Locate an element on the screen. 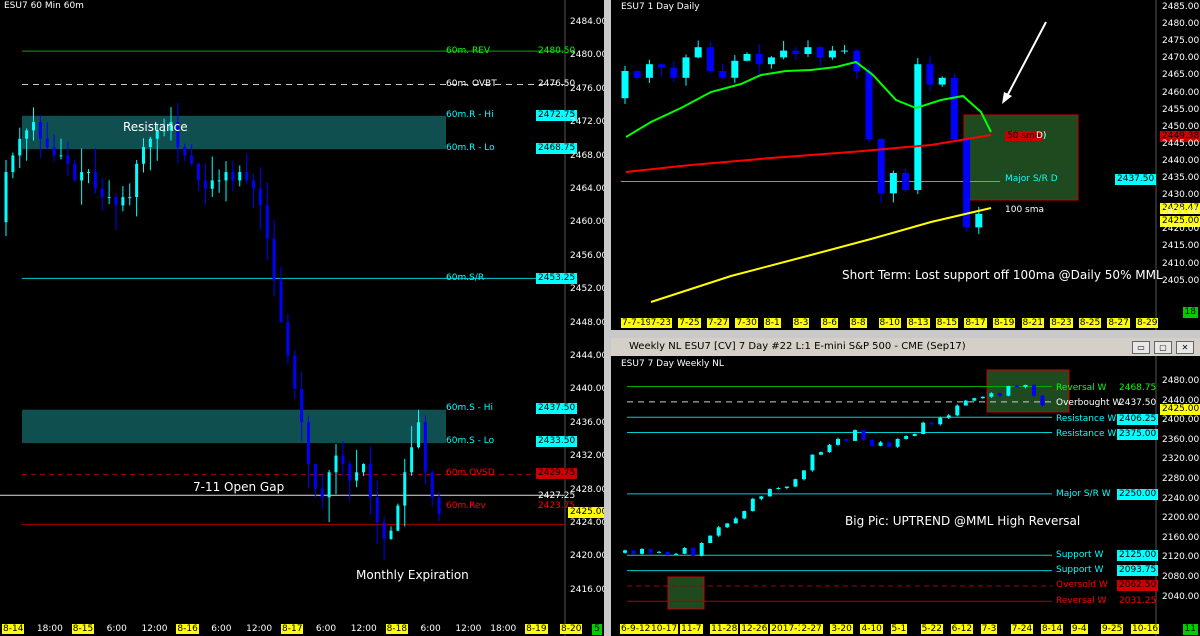  x-tick-label: 8-16 is located at coordinates (187, 629).